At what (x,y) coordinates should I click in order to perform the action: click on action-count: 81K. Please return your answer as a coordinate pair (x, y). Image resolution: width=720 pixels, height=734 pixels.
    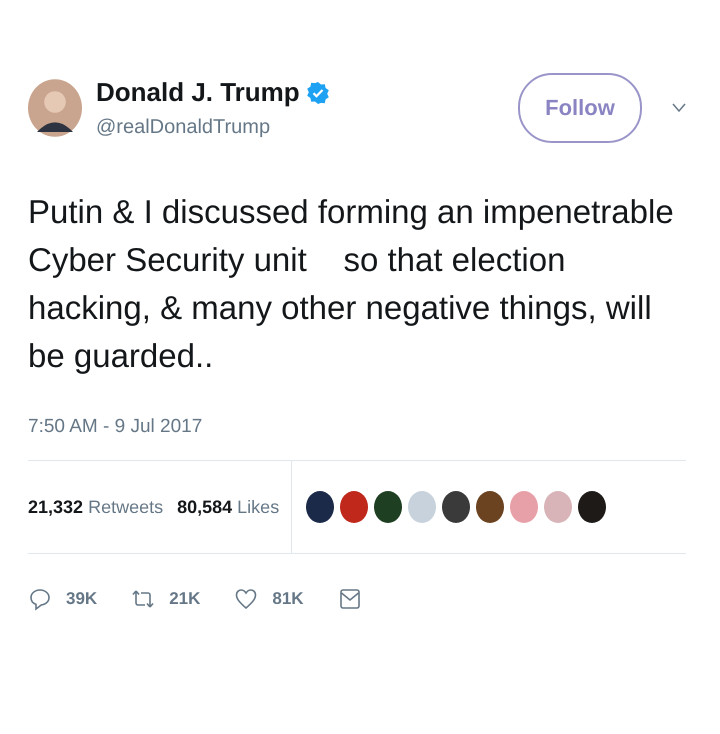
    Looking at the image, I should click on (288, 599).